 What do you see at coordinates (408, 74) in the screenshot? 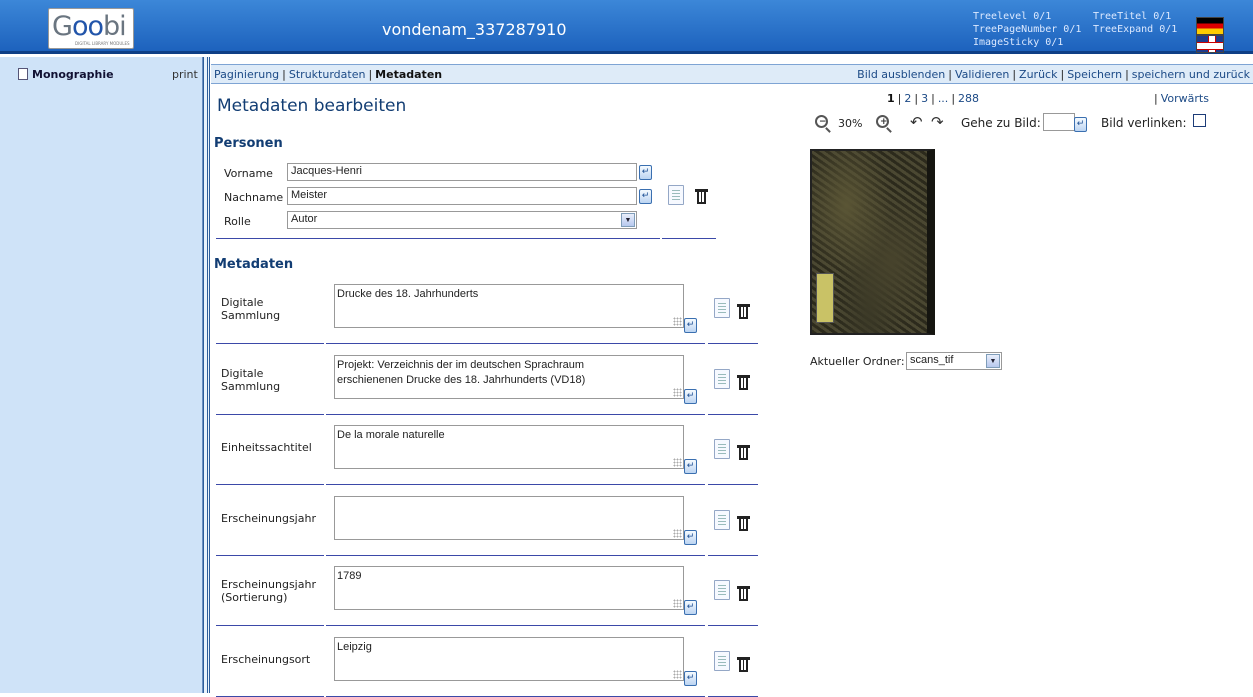
I see `tab-metadaten: Metadaten` at bounding box center [408, 74].